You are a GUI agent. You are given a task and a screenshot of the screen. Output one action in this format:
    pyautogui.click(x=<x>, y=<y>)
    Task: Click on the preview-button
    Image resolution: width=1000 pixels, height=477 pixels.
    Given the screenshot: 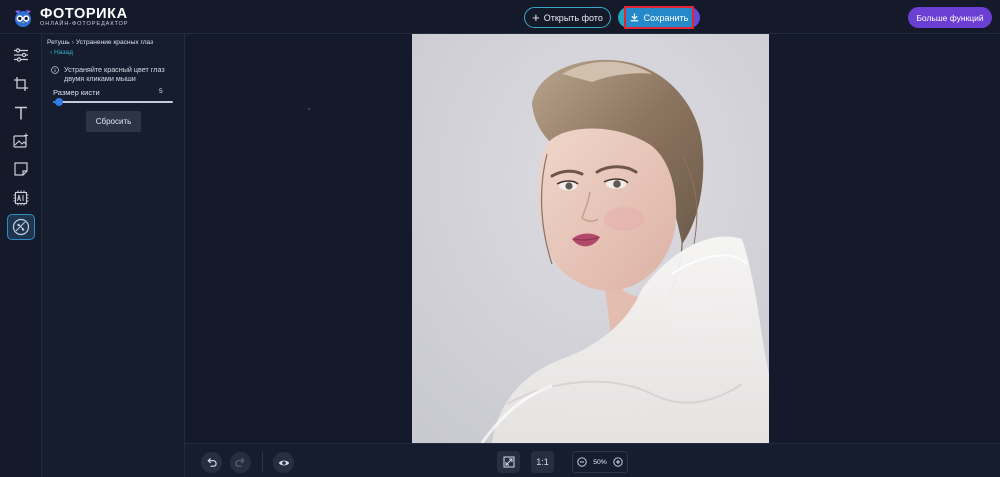 What is the action you would take?
    pyautogui.click(x=283, y=462)
    